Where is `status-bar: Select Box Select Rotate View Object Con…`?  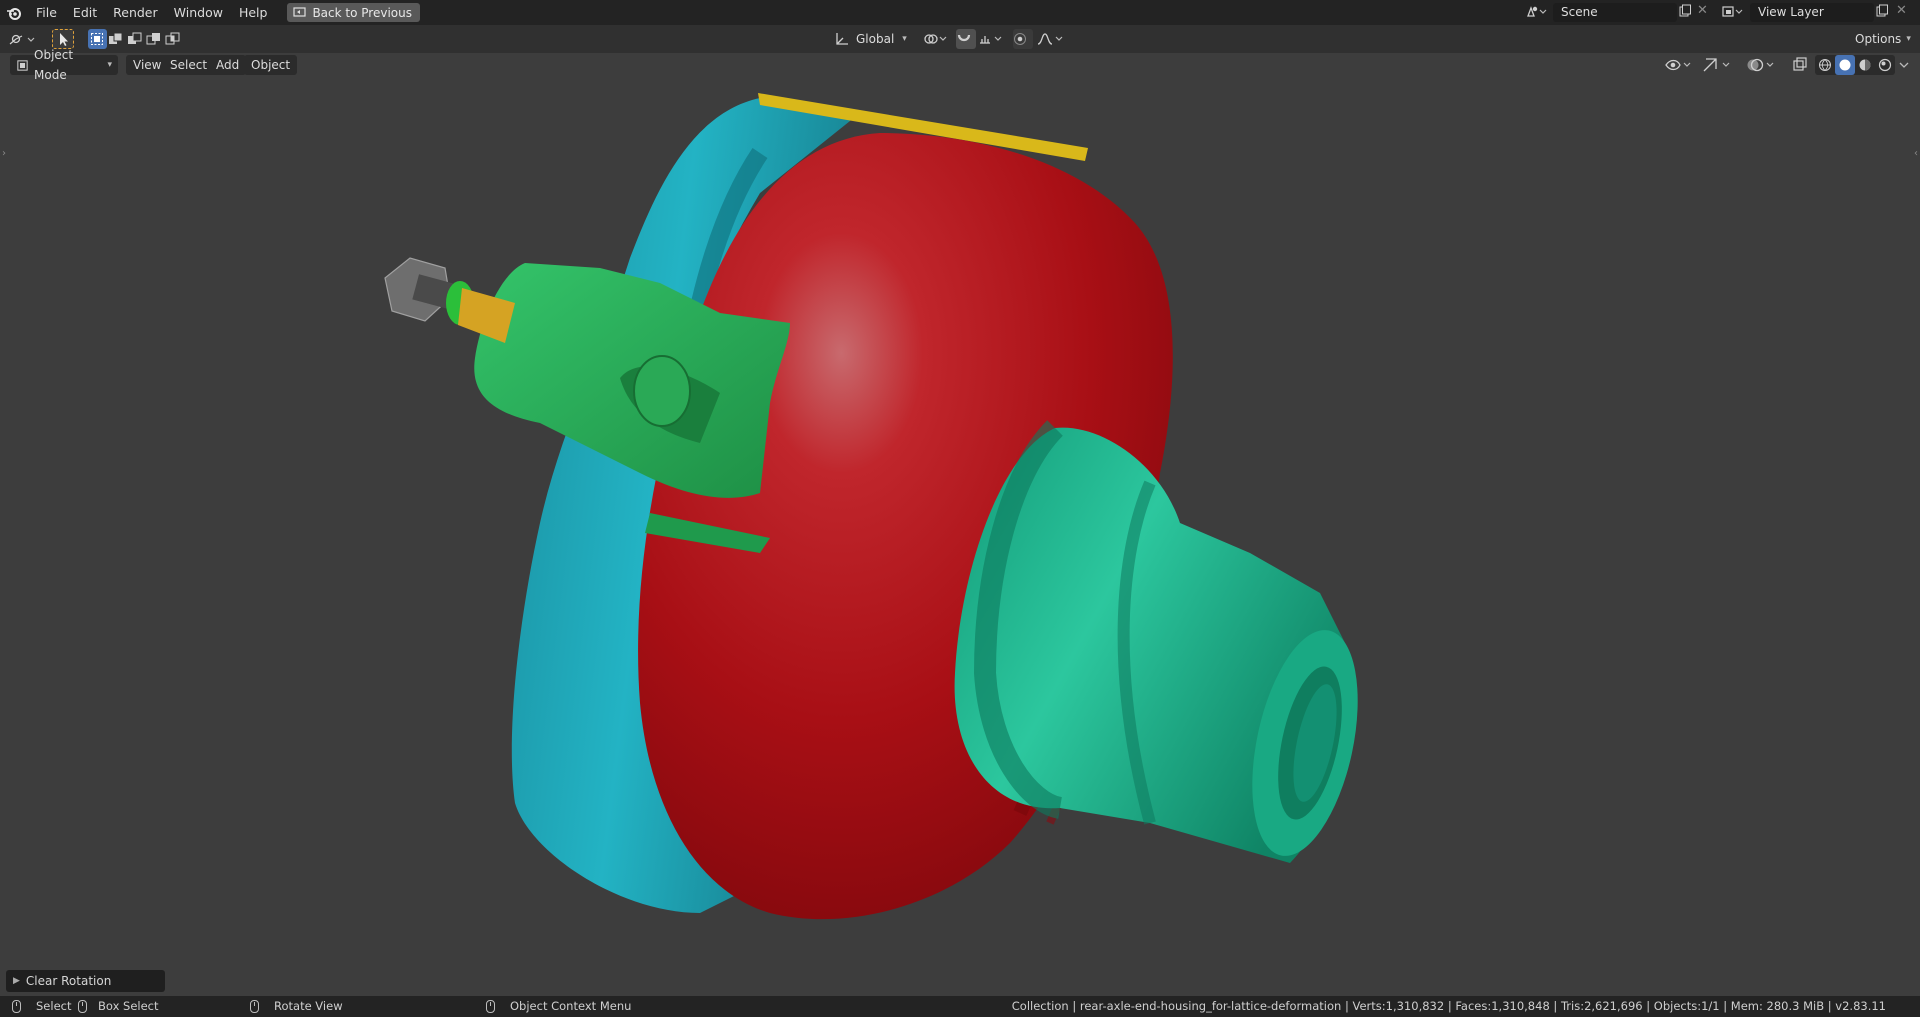 status-bar: Select Box Select Rotate View Object Con… is located at coordinates (960, 1006).